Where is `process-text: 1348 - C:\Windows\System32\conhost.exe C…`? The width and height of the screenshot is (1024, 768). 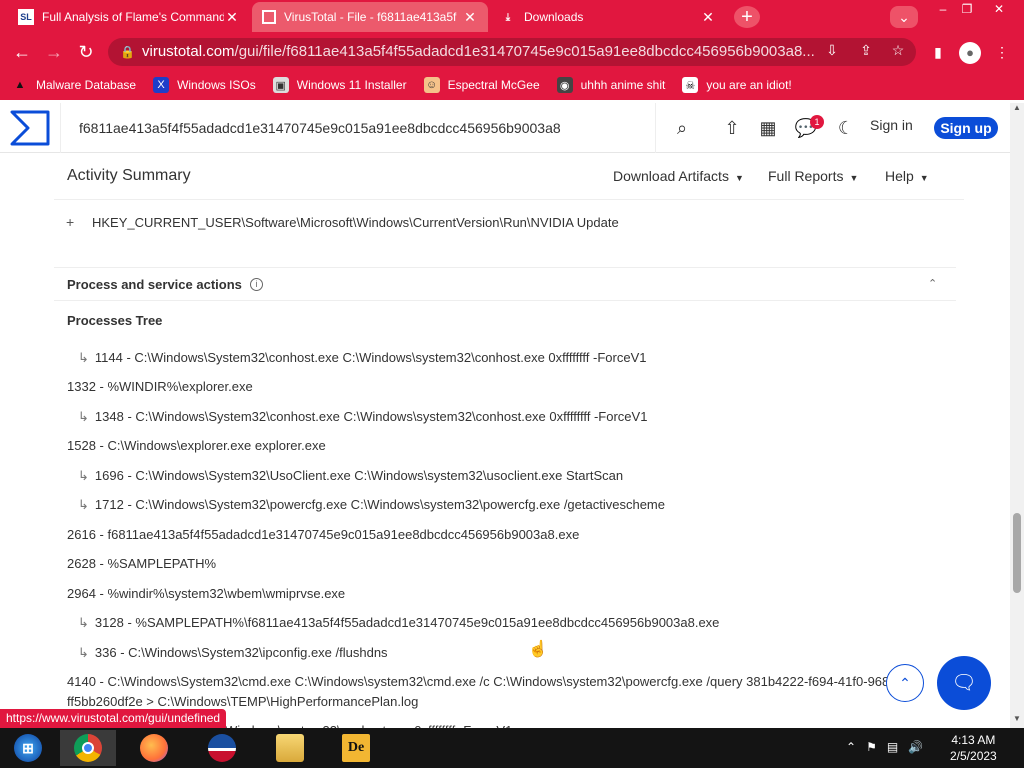
process-text: 1348 - C:\Windows\System32\conhost.exe C… is located at coordinates (371, 416).